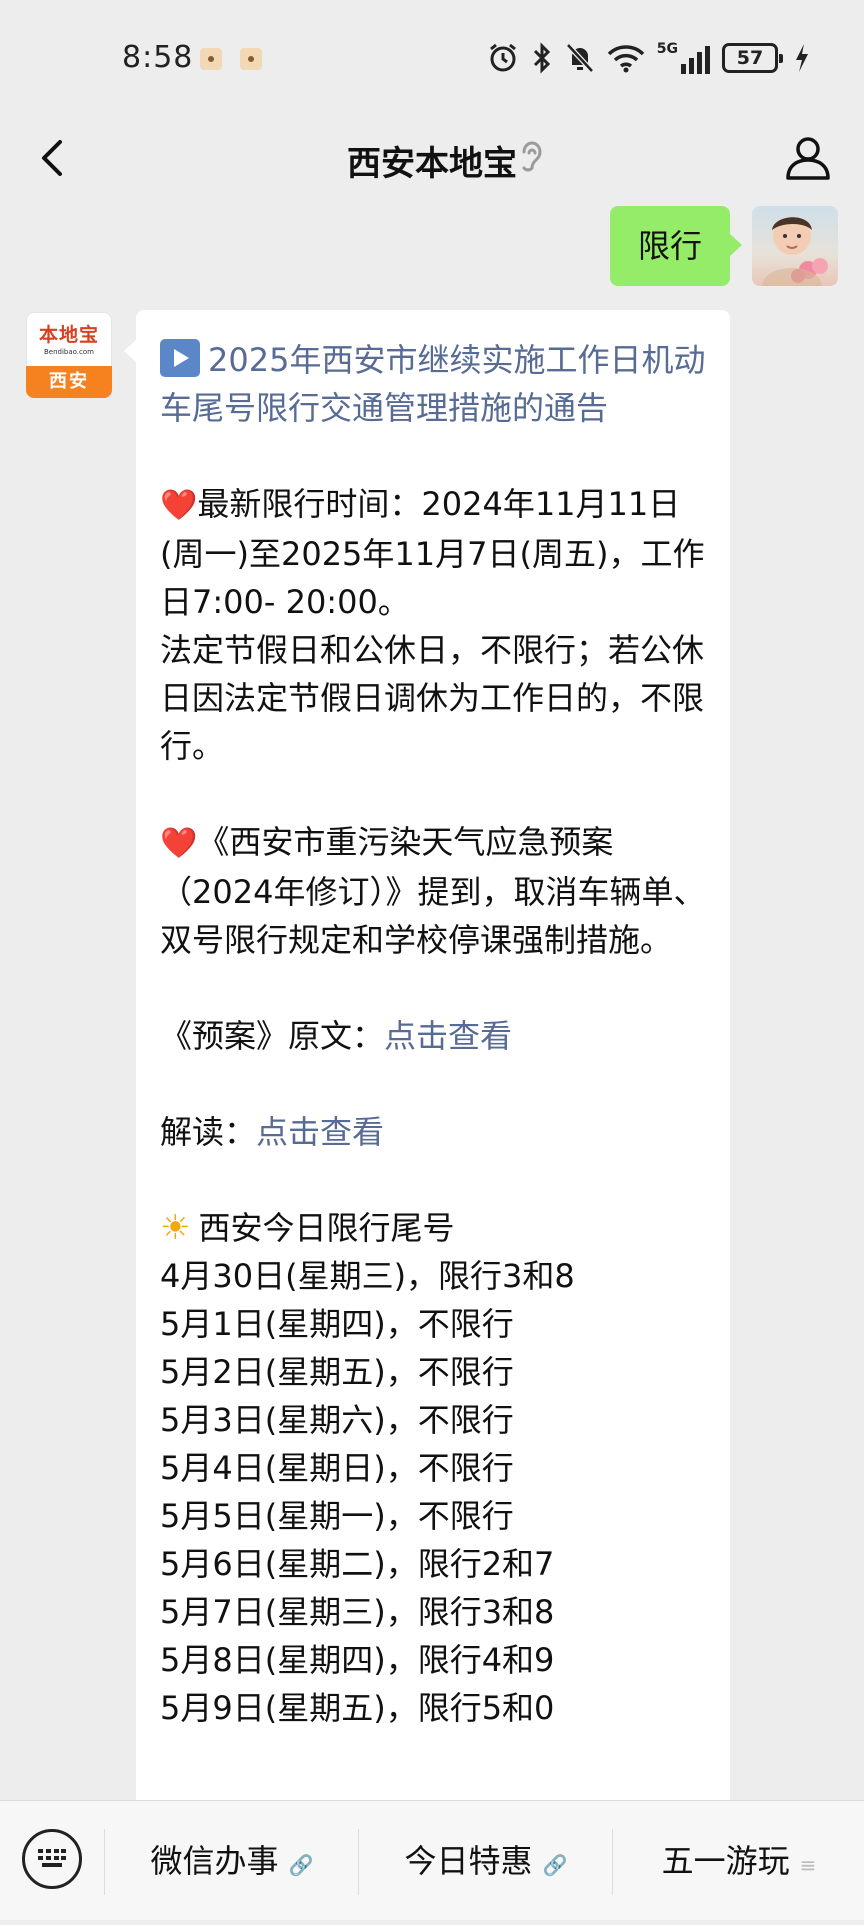 This screenshot has height=1925, width=864. I want to click on battery-icon: 57, so click(752, 58).